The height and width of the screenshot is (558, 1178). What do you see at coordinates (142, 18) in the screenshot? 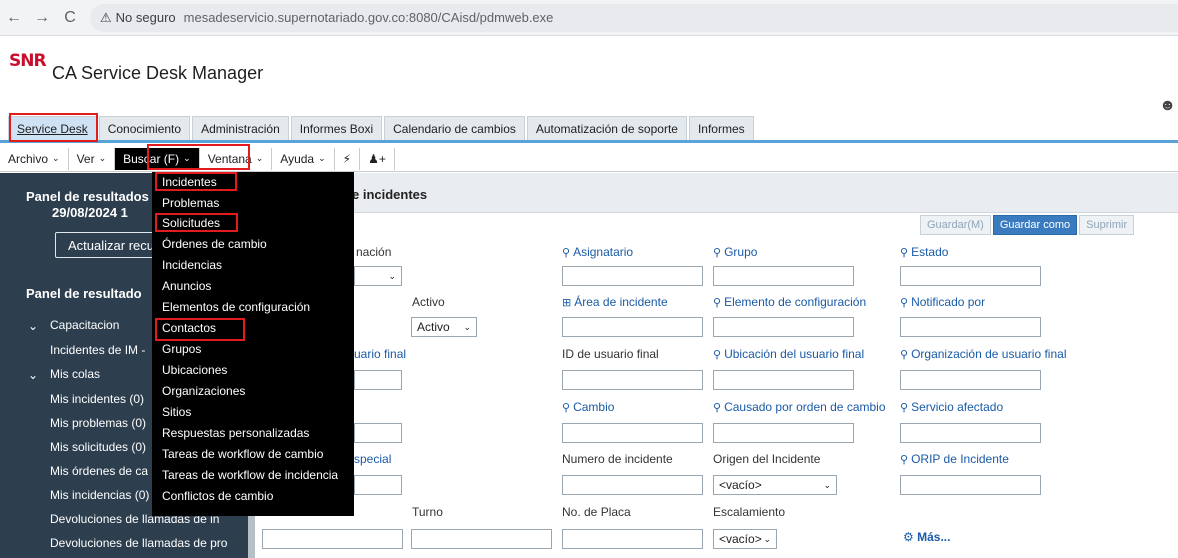
I see `security-indicator: ⚠ No seguro` at bounding box center [142, 18].